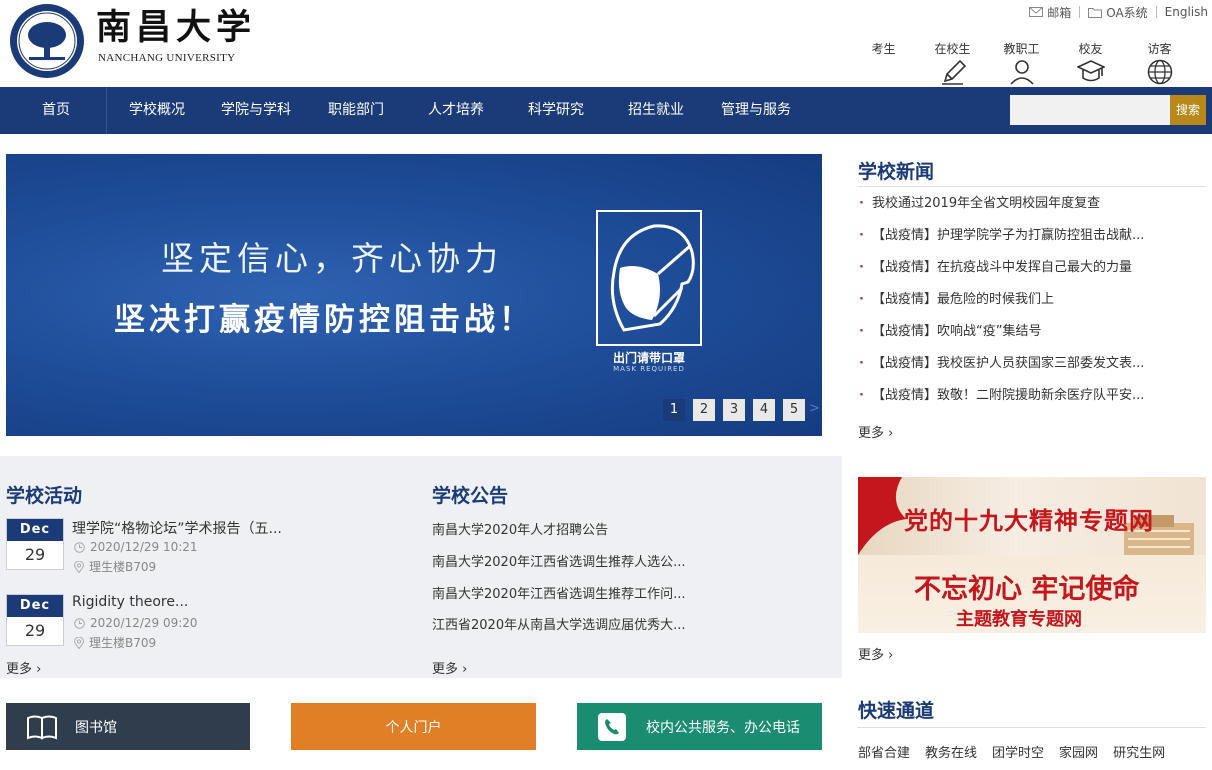 Image resolution: width=1212 pixels, height=770 pixels. What do you see at coordinates (35, 554) in the screenshot?
I see `date-day: 29` at bounding box center [35, 554].